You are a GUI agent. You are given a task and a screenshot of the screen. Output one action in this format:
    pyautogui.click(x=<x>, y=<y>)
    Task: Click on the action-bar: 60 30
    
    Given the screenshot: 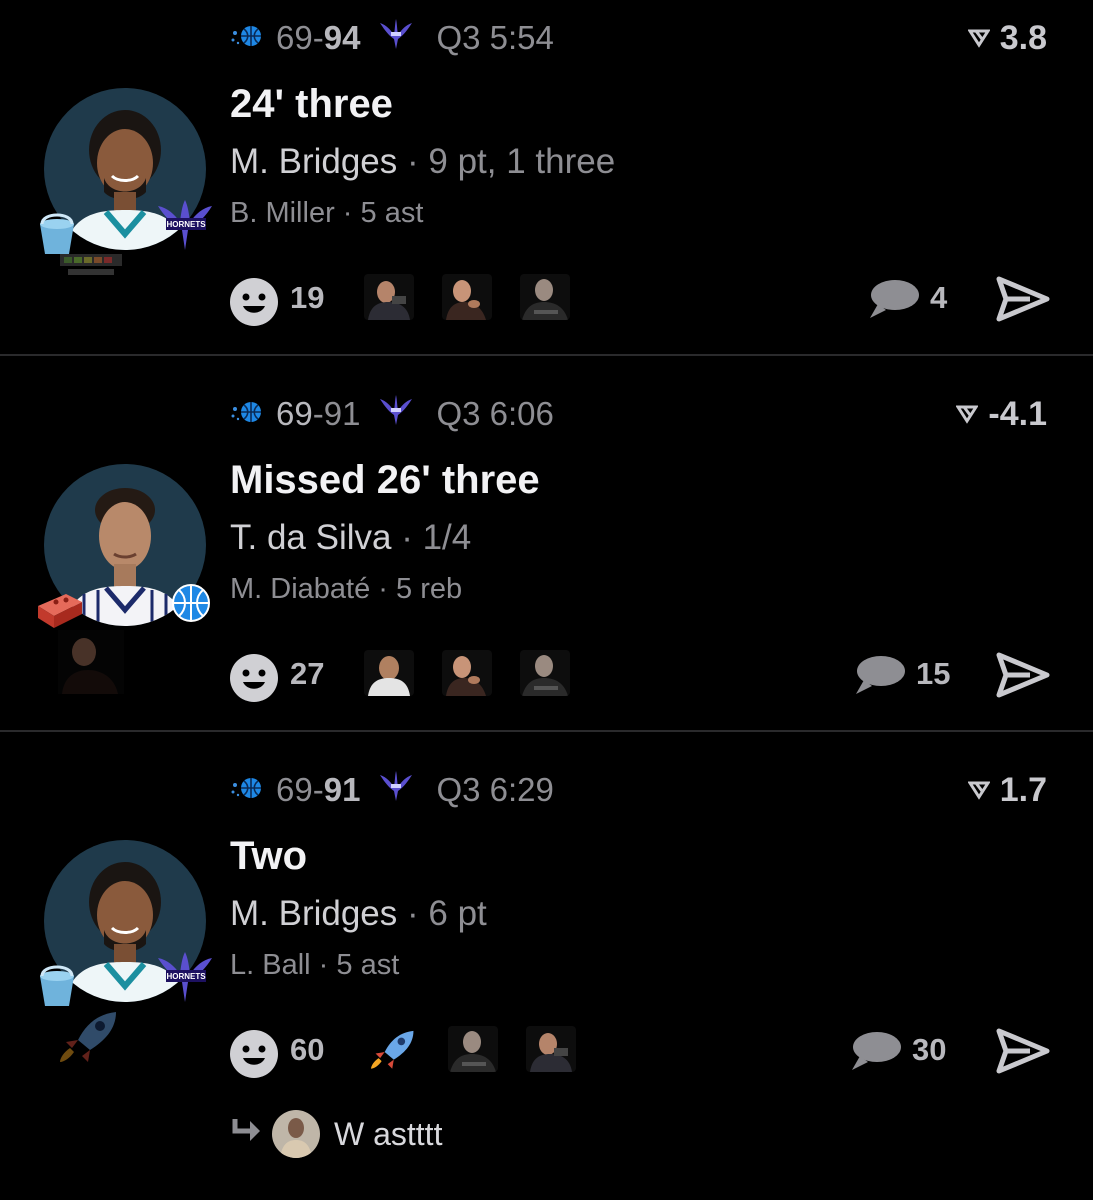 What is the action you would take?
    pyautogui.click(x=546, y=1050)
    